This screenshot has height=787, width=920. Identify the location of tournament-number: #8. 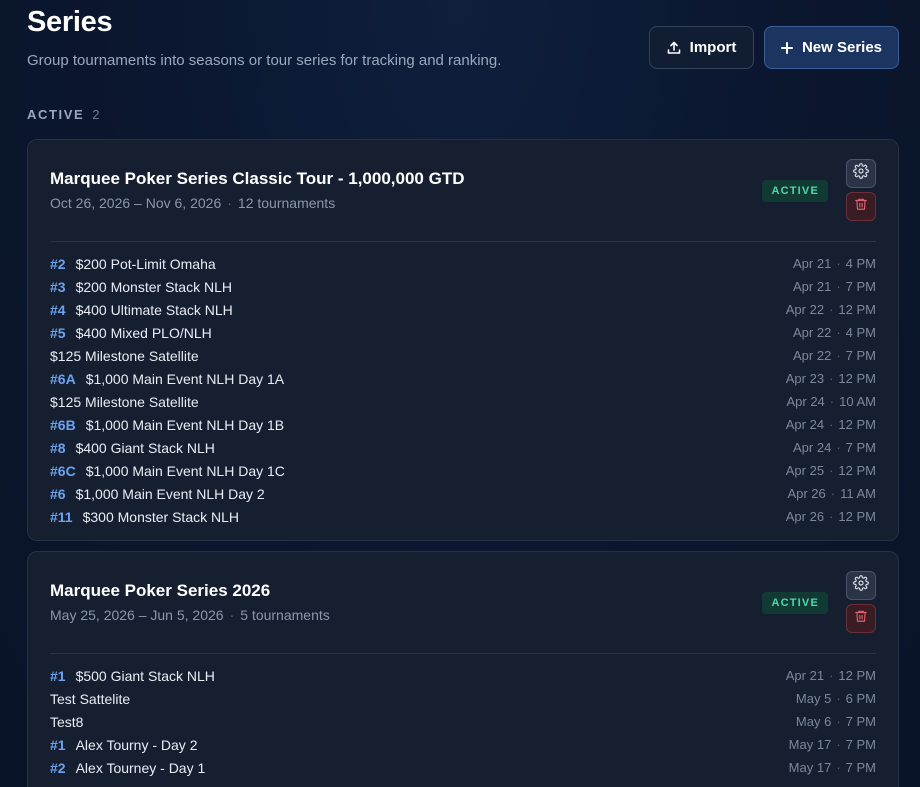
(58, 447).